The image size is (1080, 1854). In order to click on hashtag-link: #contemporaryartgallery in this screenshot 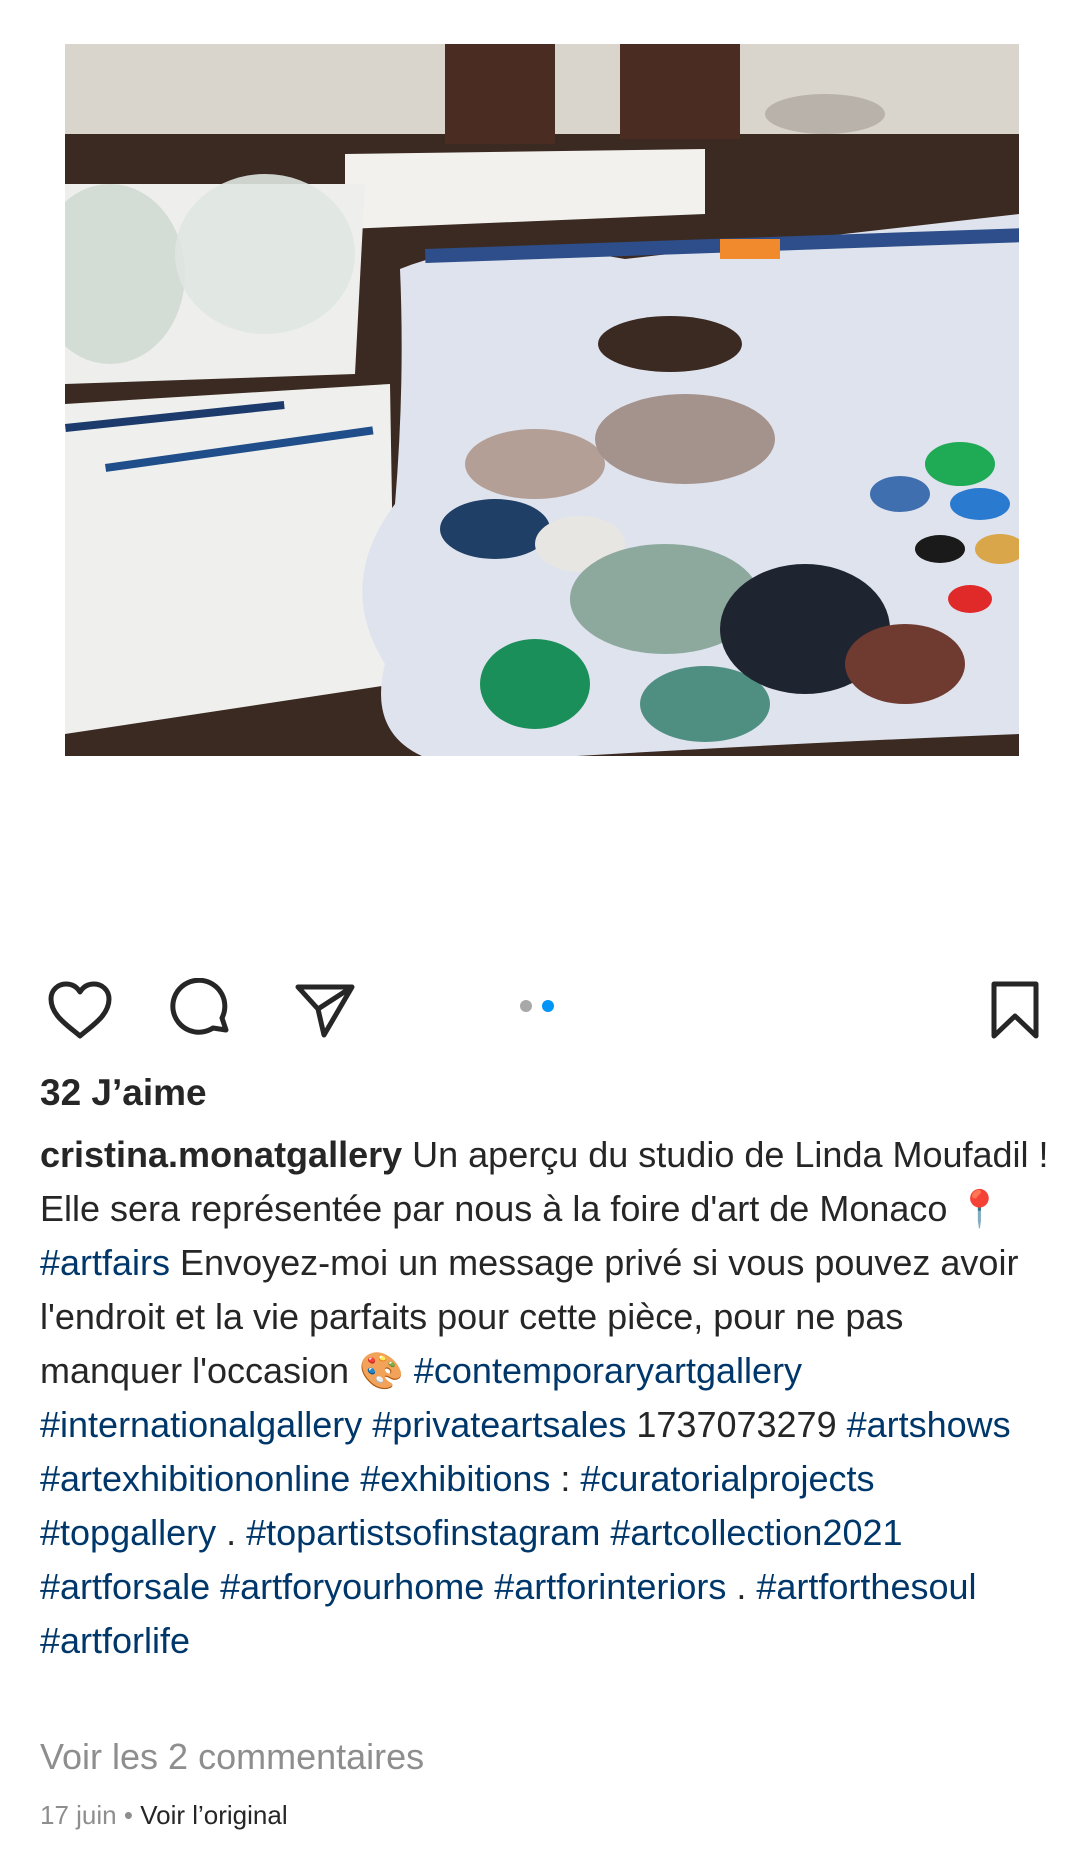, I will do `click(608, 1370)`.